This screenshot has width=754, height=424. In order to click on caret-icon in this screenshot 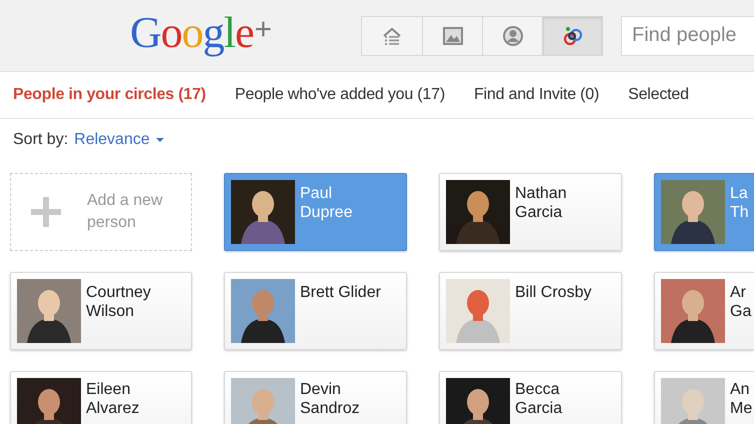, I will do `click(160, 140)`.